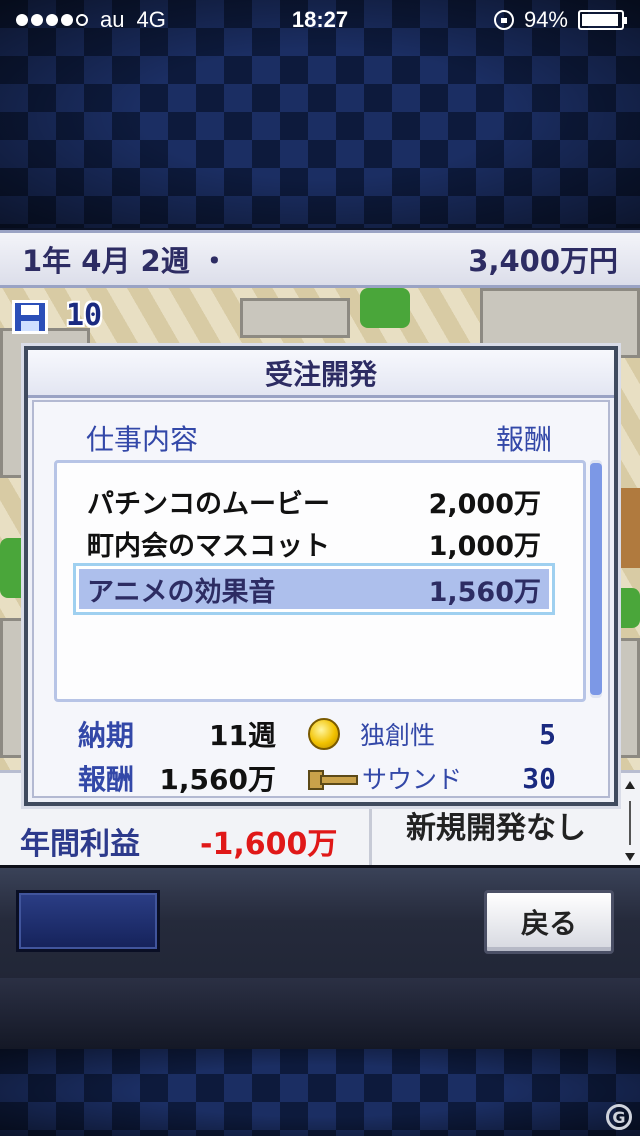  I want to click on empty-slot-button, so click(88, 921).